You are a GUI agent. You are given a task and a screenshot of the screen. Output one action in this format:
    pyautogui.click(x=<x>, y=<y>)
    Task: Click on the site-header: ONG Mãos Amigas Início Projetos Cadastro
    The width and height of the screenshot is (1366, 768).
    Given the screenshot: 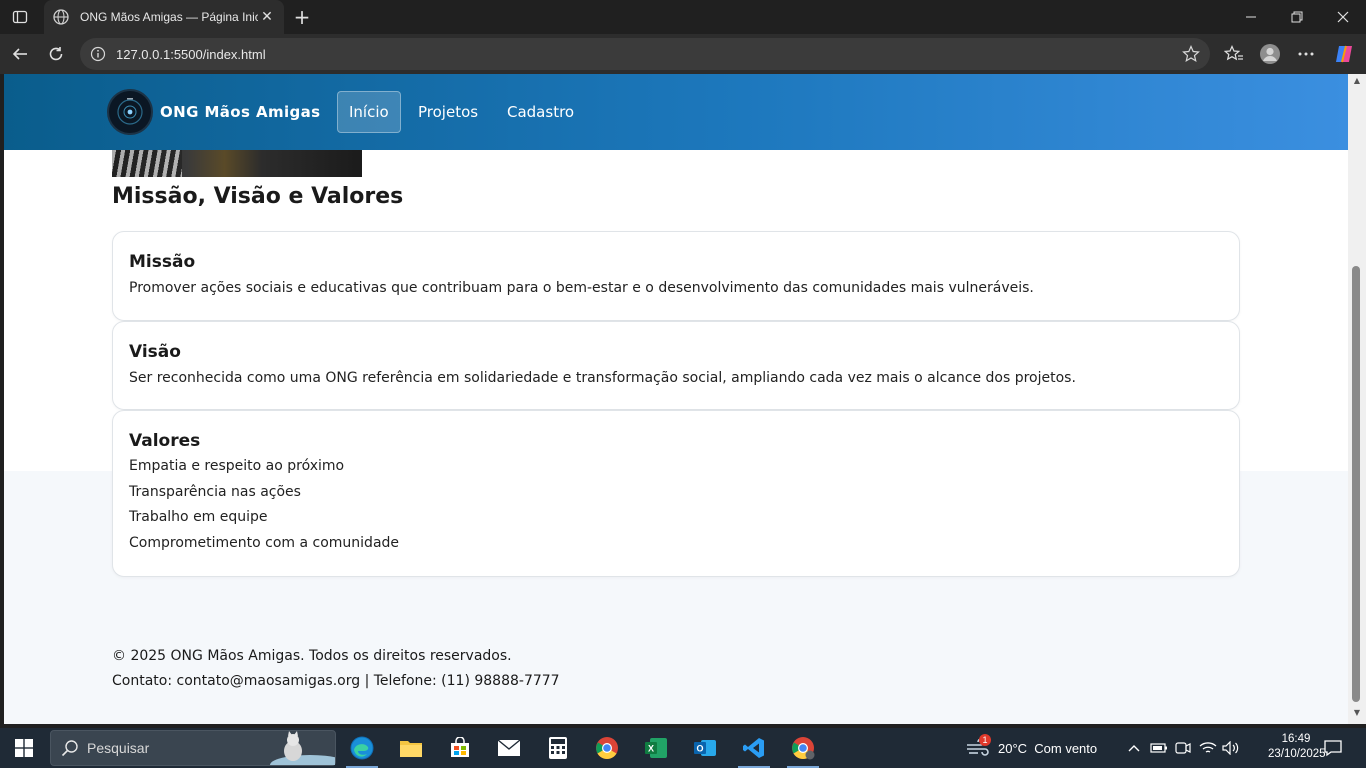 What is the action you would take?
    pyautogui.click(x=676, y=112)
    